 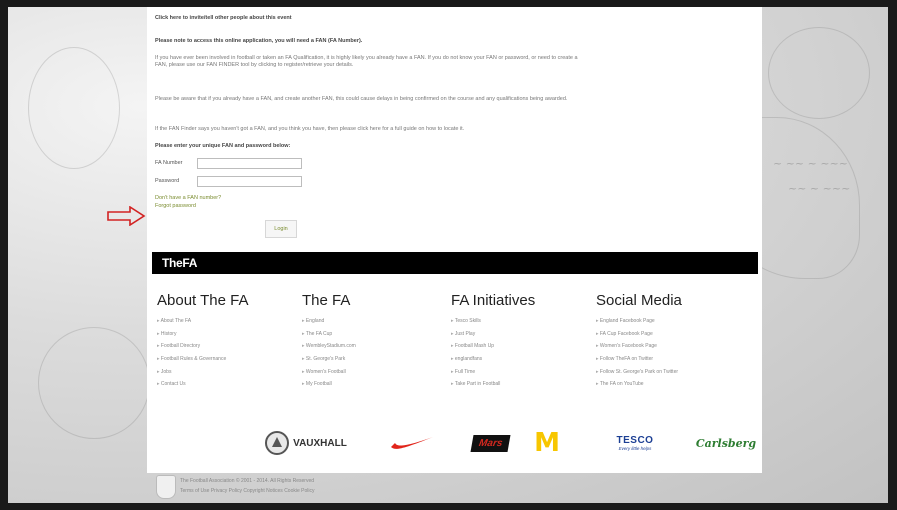 I want to click on footer-column-title: Social Media, so click(x=639, y=300).